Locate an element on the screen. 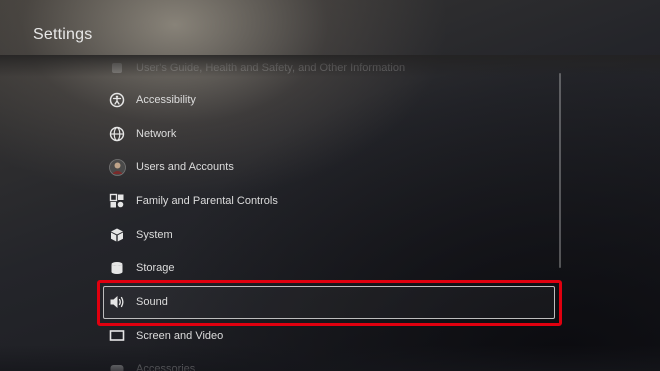 The height and width of the screenshot is (371, 660). annotation-highlight-box is located at coordinates (329, 303).